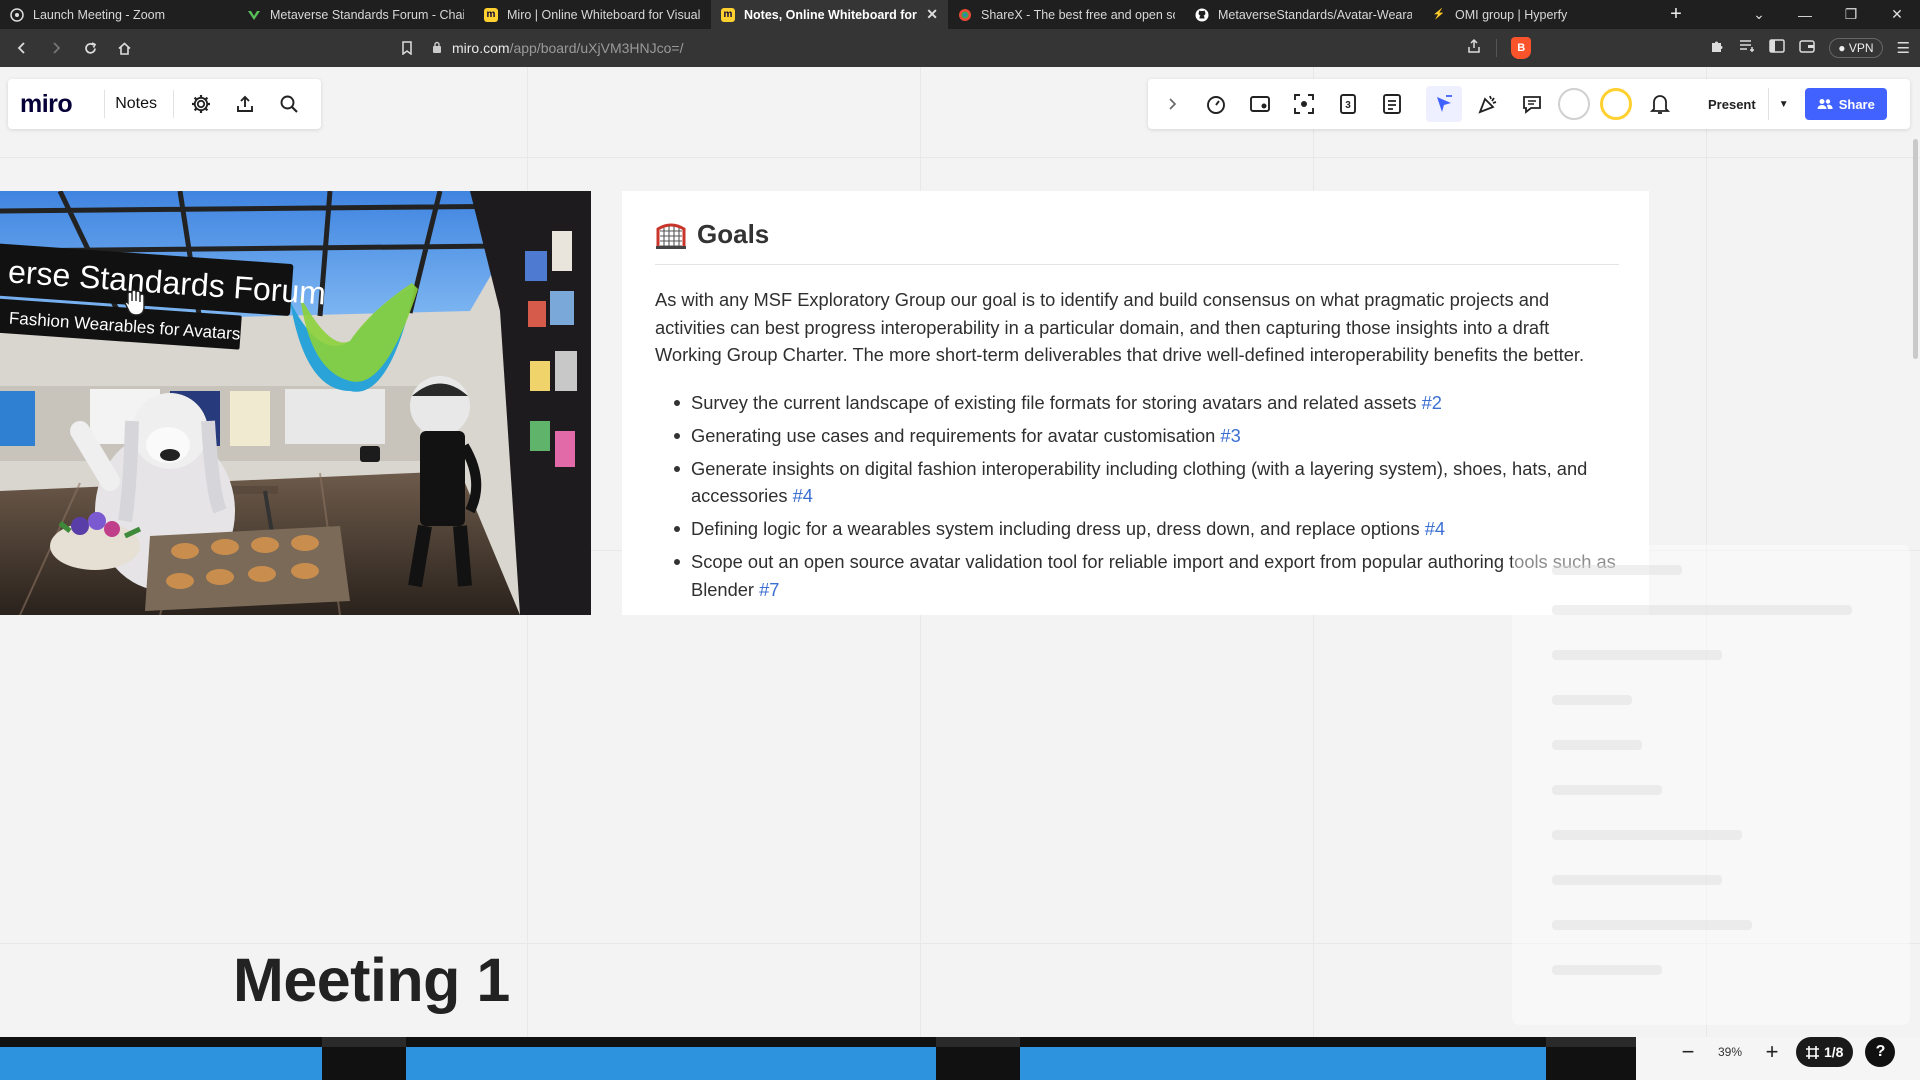 Image resolution: width=1920 pixels, height=1080 pixels. What do you see at coordinates (56, 48) in the screenshot?
I see `forward-arrow-icon` at bounding box center [56, 48].